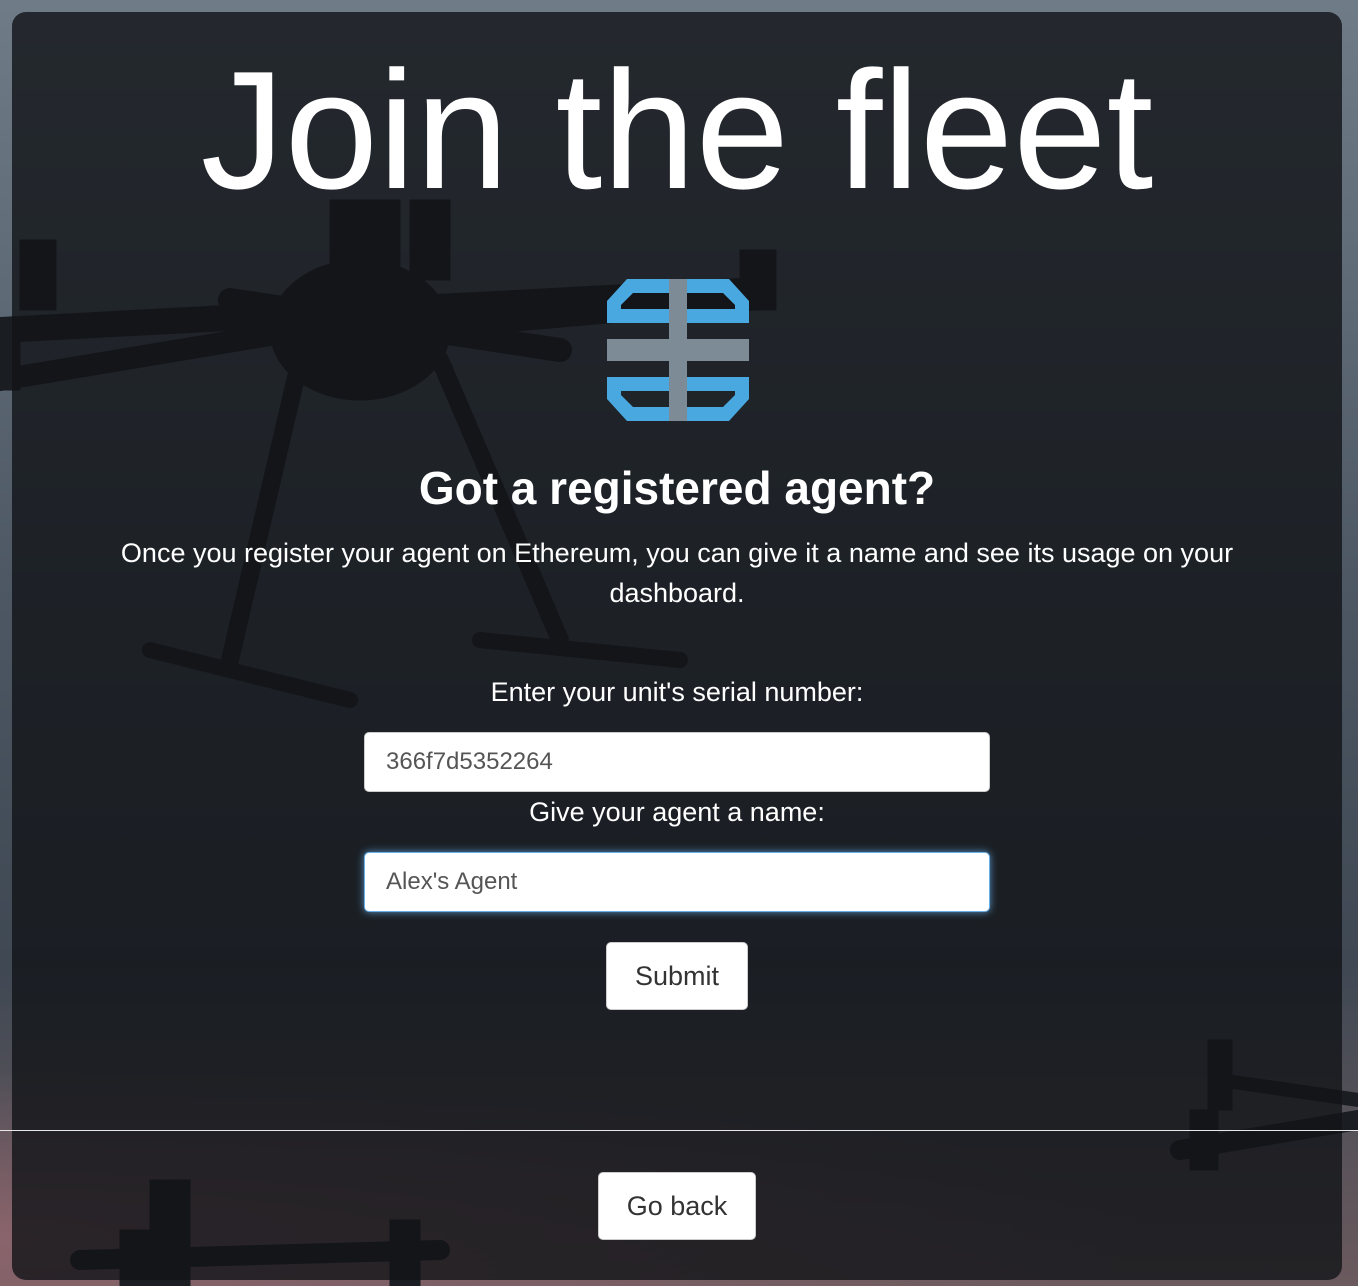  Describe the element at coordinates (677, 1206) in the screenshot. I see `go-back-button: Go back` at that location.